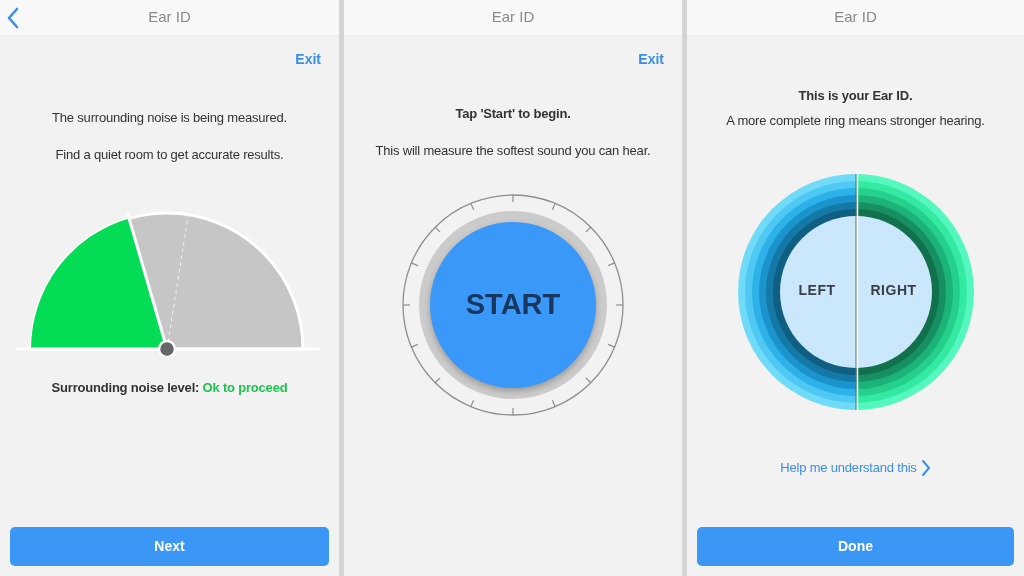 This screenshot has width=1024, height=576. What do you see at coordinates (855, 120) in the screenshot?
I see `result-text: A more complete ring means stronger hearing.` at bounding box center [855, 120].